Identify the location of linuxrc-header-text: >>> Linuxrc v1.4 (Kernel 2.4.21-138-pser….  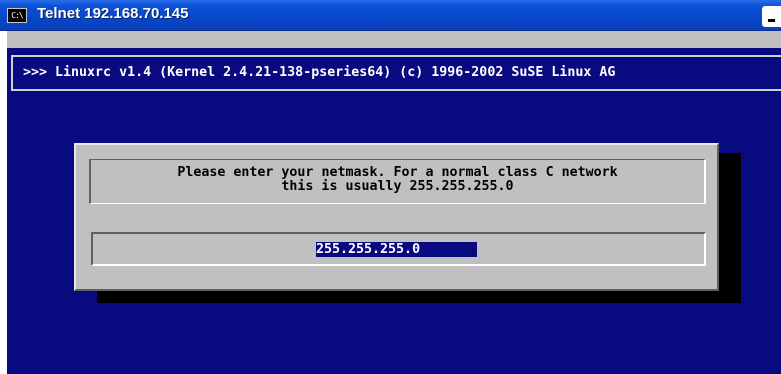
(319, 72).